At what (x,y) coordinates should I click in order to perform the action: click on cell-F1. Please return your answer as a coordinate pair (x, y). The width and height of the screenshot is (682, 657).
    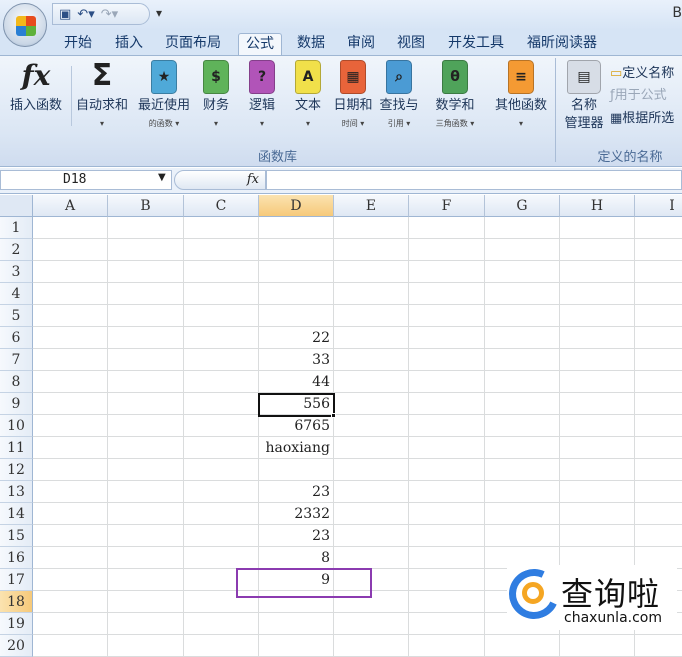
    Looking at the image, I should click on (447, 228).